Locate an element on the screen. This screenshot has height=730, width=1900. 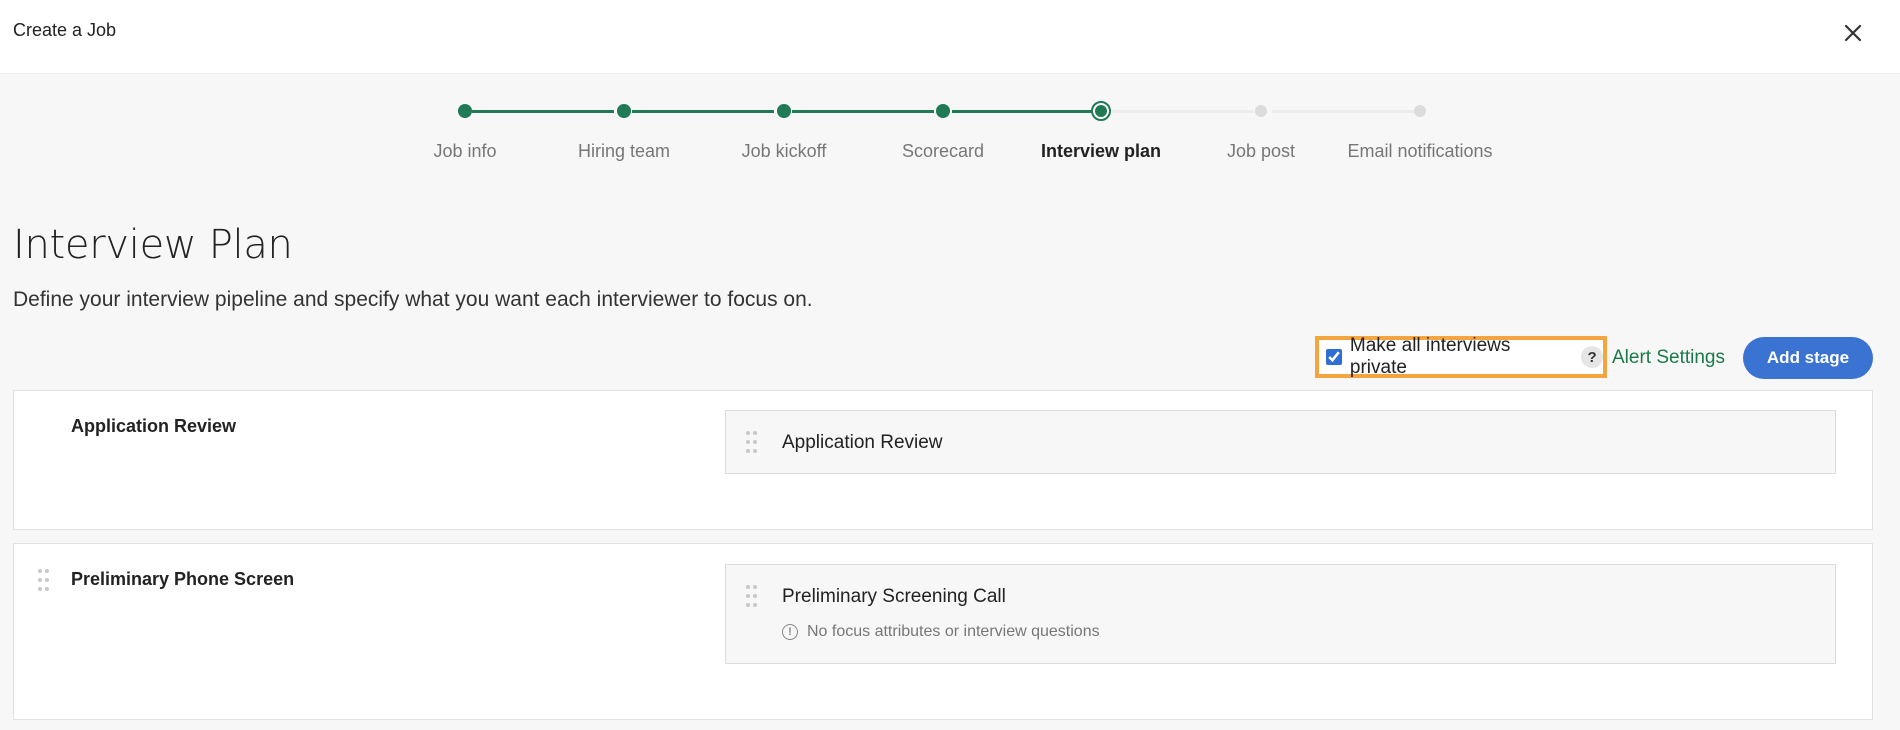
step-dot-email-notifications is located at coordinates (1420, 111).